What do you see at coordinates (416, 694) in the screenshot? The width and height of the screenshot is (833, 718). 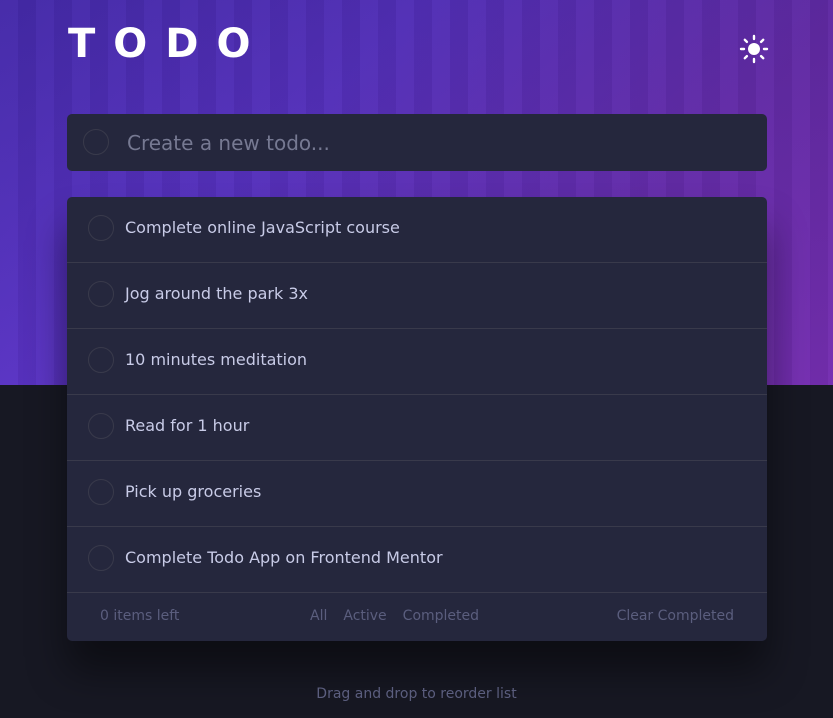 I see `reorder-hint: Drag and drop to reorder list` at bounding box center [416, 694].